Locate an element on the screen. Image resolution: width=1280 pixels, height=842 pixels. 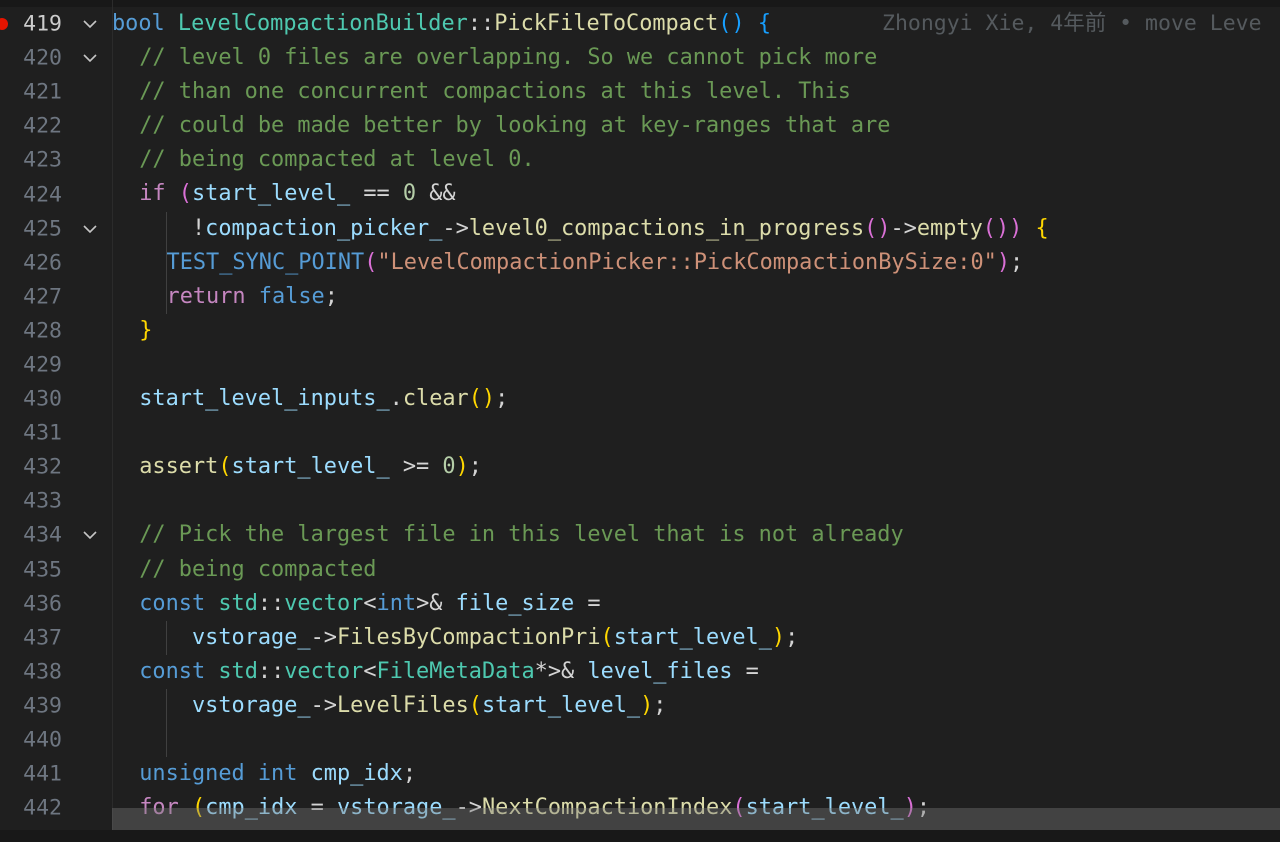
code-token: ; is located at coordinates (331, 296).